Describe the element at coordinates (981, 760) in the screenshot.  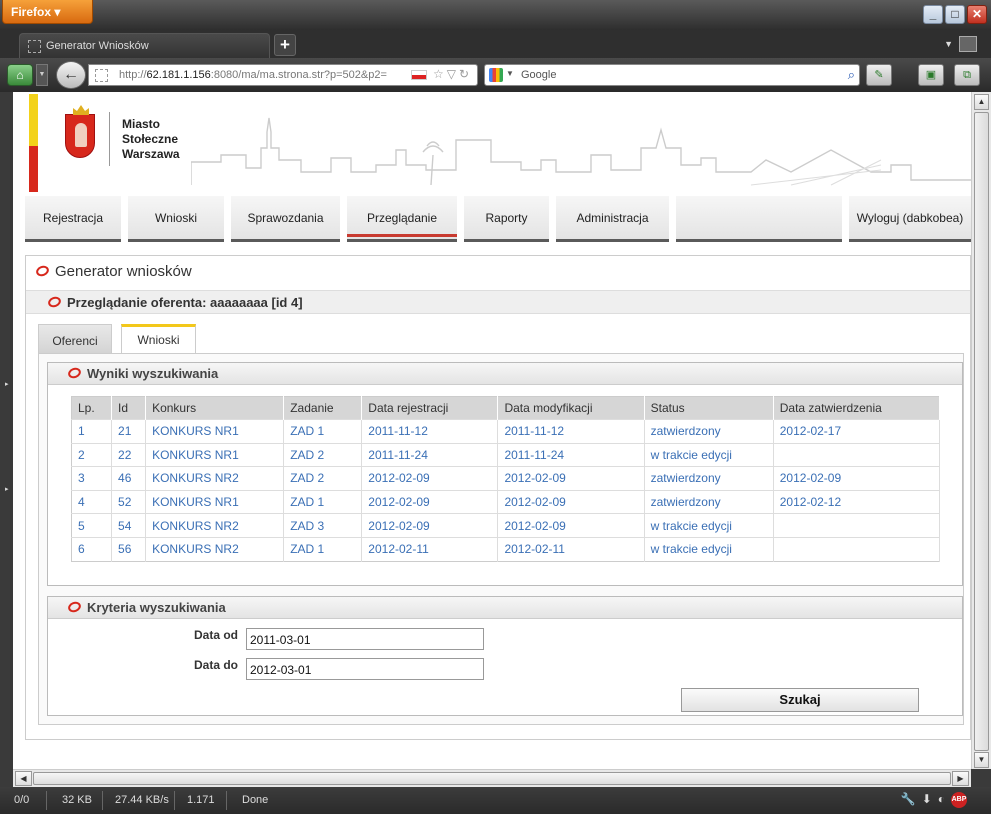
I see `scroll-down-icon: ▼` at that location.